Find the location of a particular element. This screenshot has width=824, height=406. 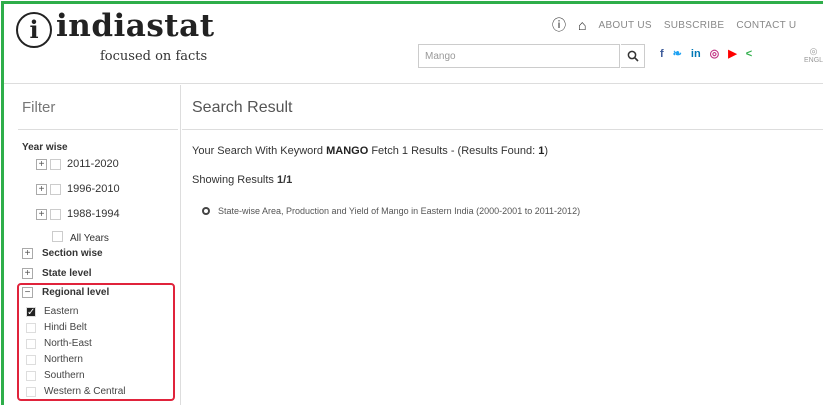

regional-option: ✓ Eastern is located at coordinates (52, 311).